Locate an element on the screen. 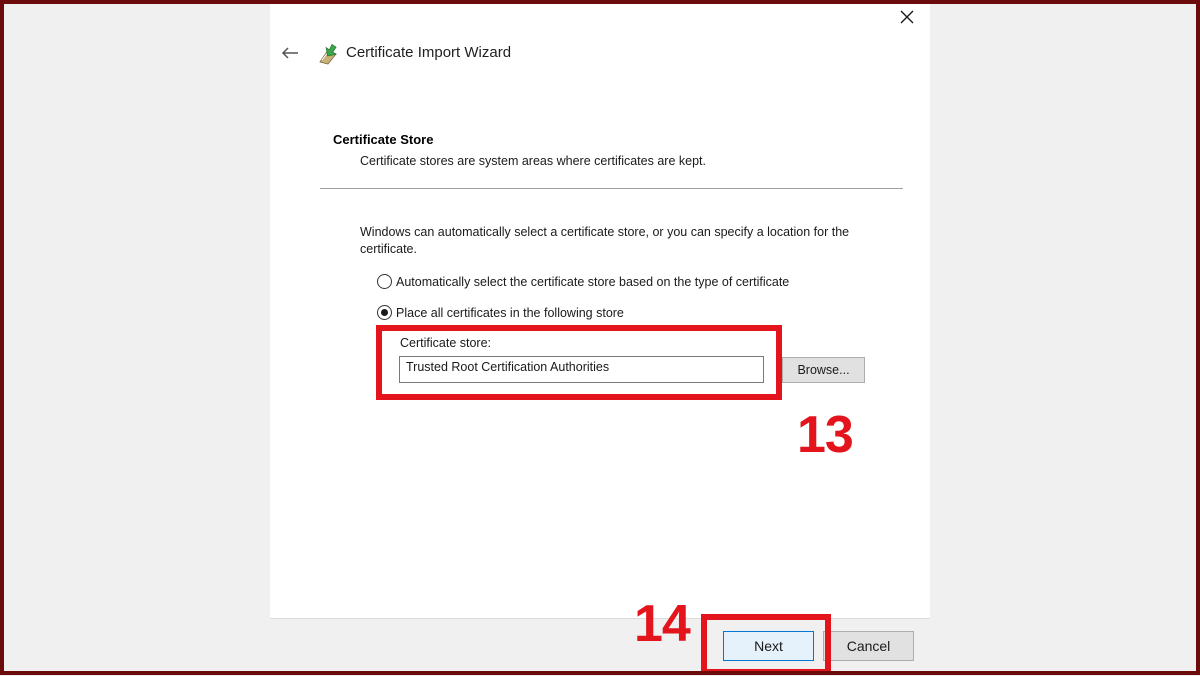 This screenshot has height=676, width=1200. certificate-store-field: Trusted Root Certification Authorities is located at coordinates (581, 369).